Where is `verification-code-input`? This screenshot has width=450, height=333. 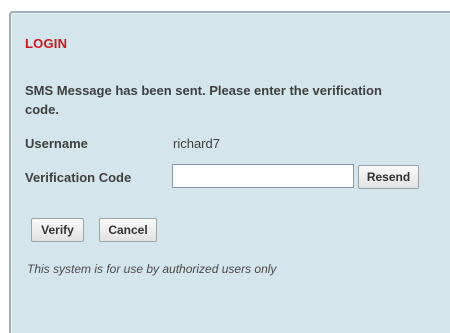
verification-code-input is located at coordinates (263, 176).